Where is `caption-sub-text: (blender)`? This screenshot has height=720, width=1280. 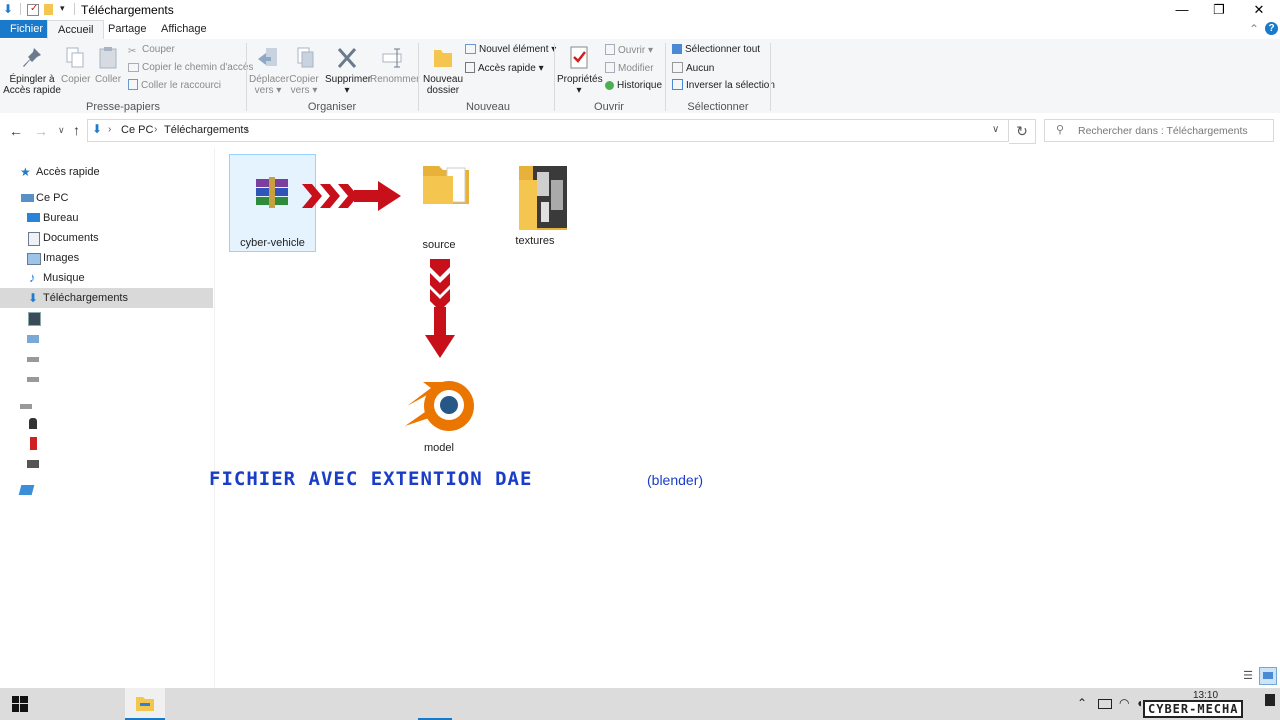 caption-sub-text: (blender) is located at coordinates (675, 480).